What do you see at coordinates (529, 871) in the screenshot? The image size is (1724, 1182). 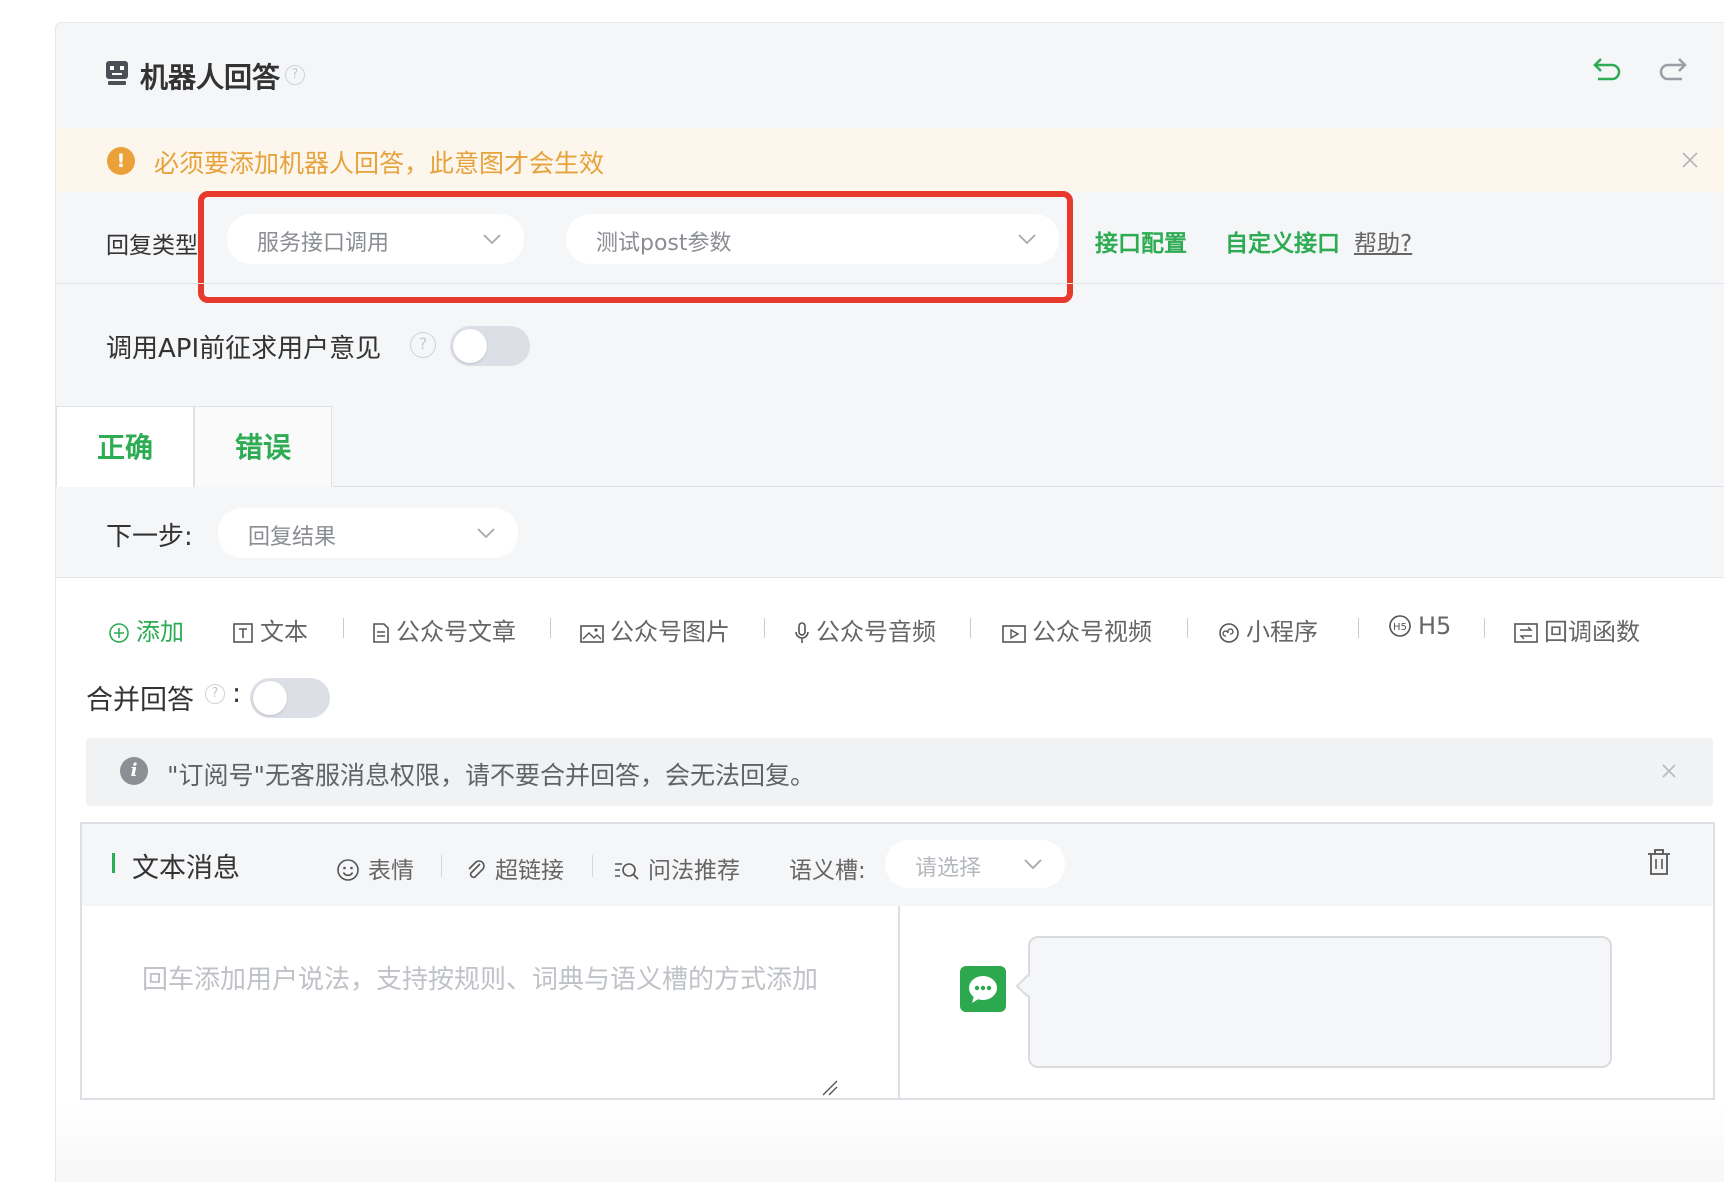 I see `hyperlink-label: 超链接` at bounding box center [529, 871].